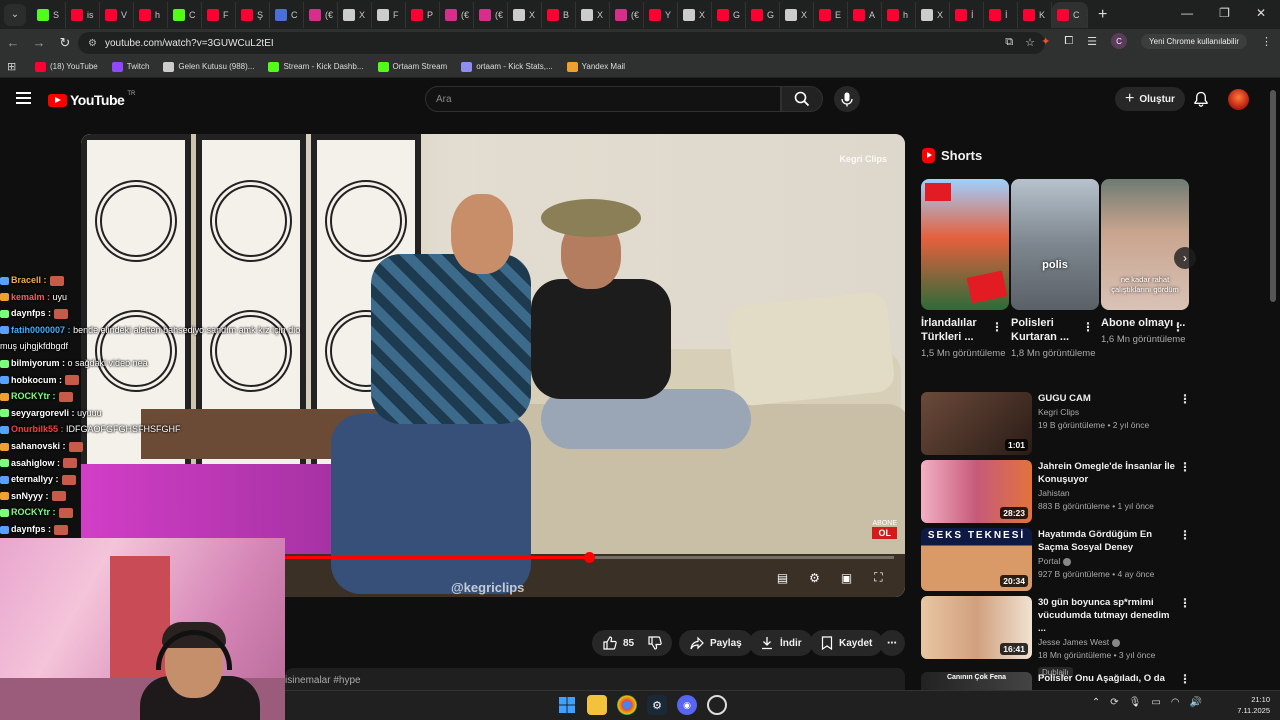 The image size is (1280, 720). What do you see at coordinates (1187, 13) in the screenshot?
I see `minimize-button: —` at bounding box center [1187, 13].